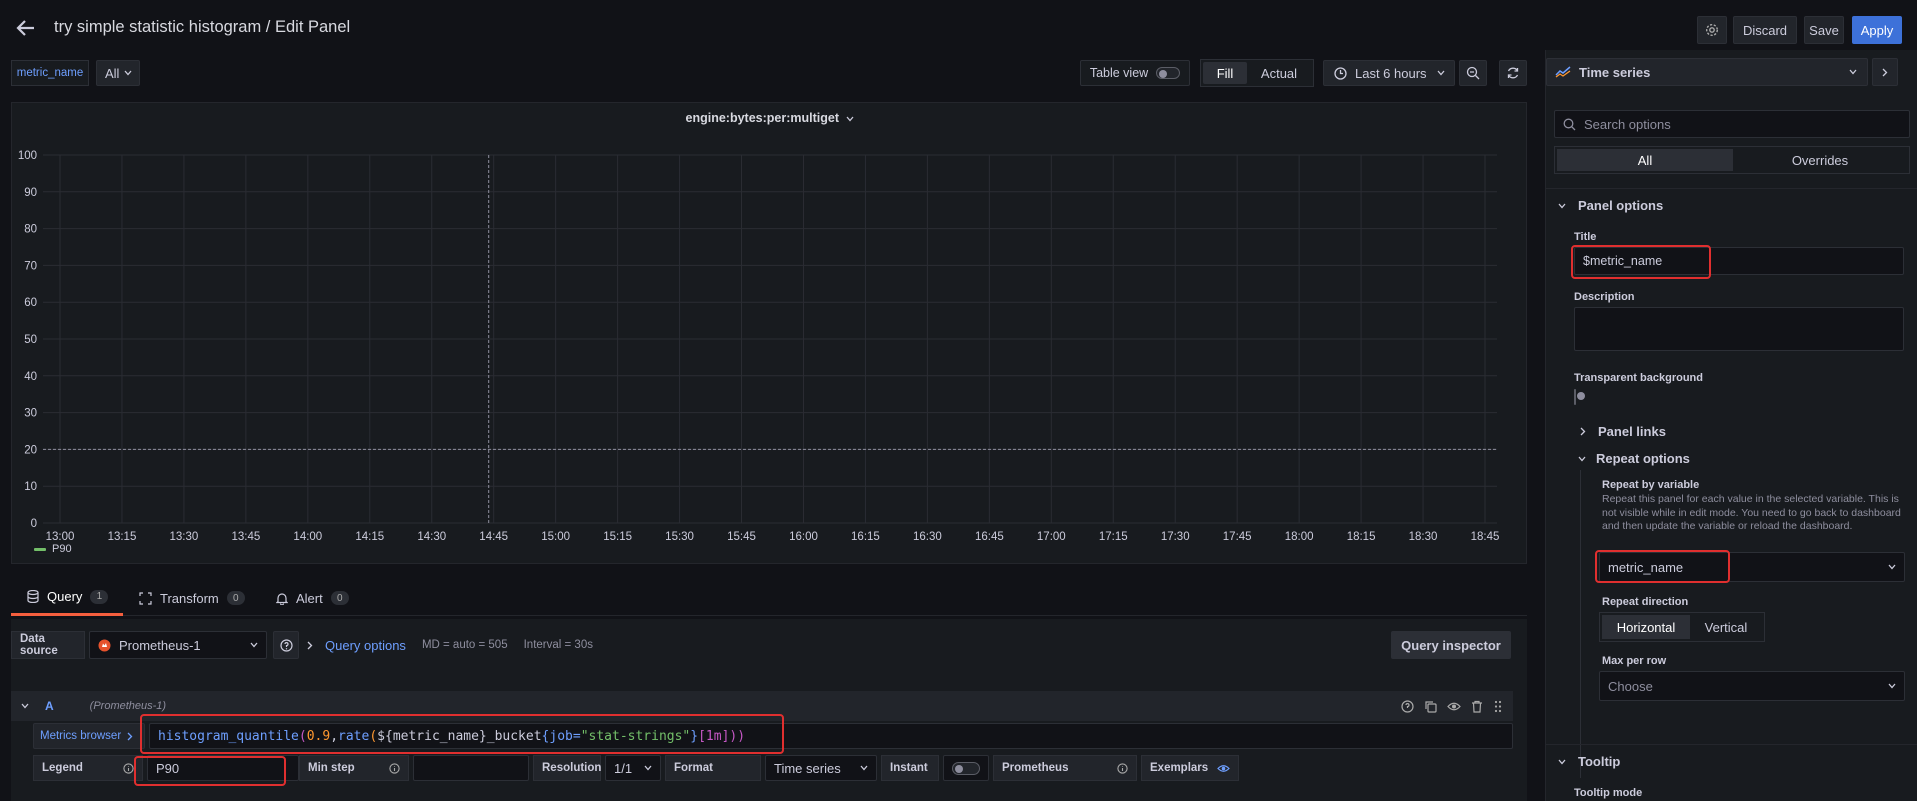  I want to click on settings-button, so click(1712, 30).